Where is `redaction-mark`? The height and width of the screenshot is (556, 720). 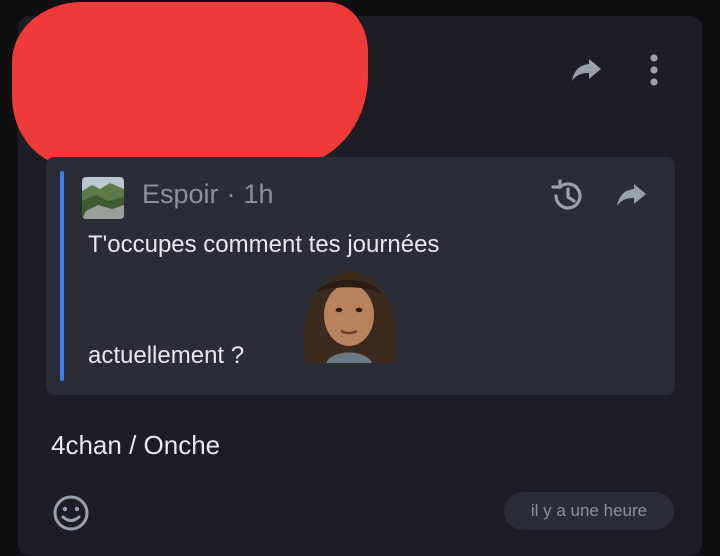
redaction-mark is located at coordinates (190, 84).